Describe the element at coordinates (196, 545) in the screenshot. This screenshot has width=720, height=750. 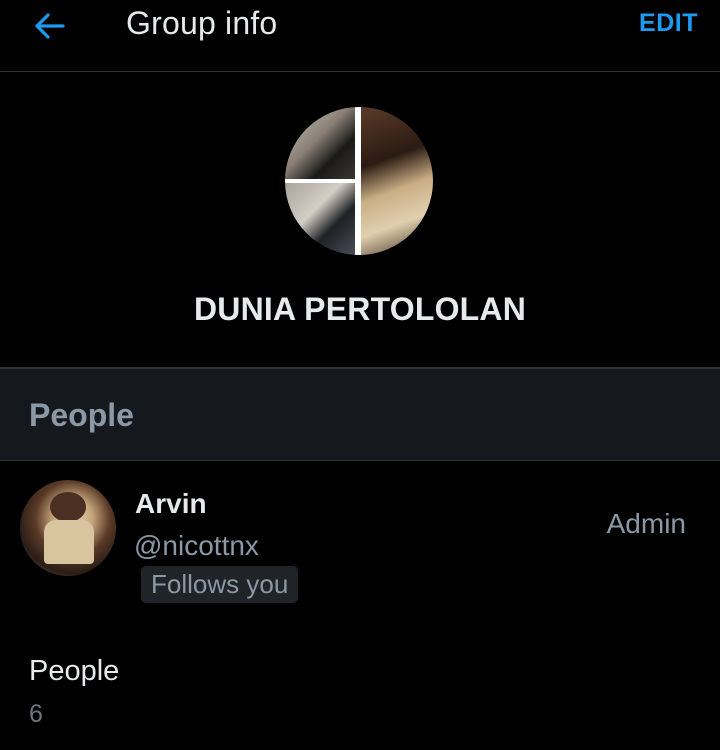
I see `member-handle: @nicottnx` at that location.